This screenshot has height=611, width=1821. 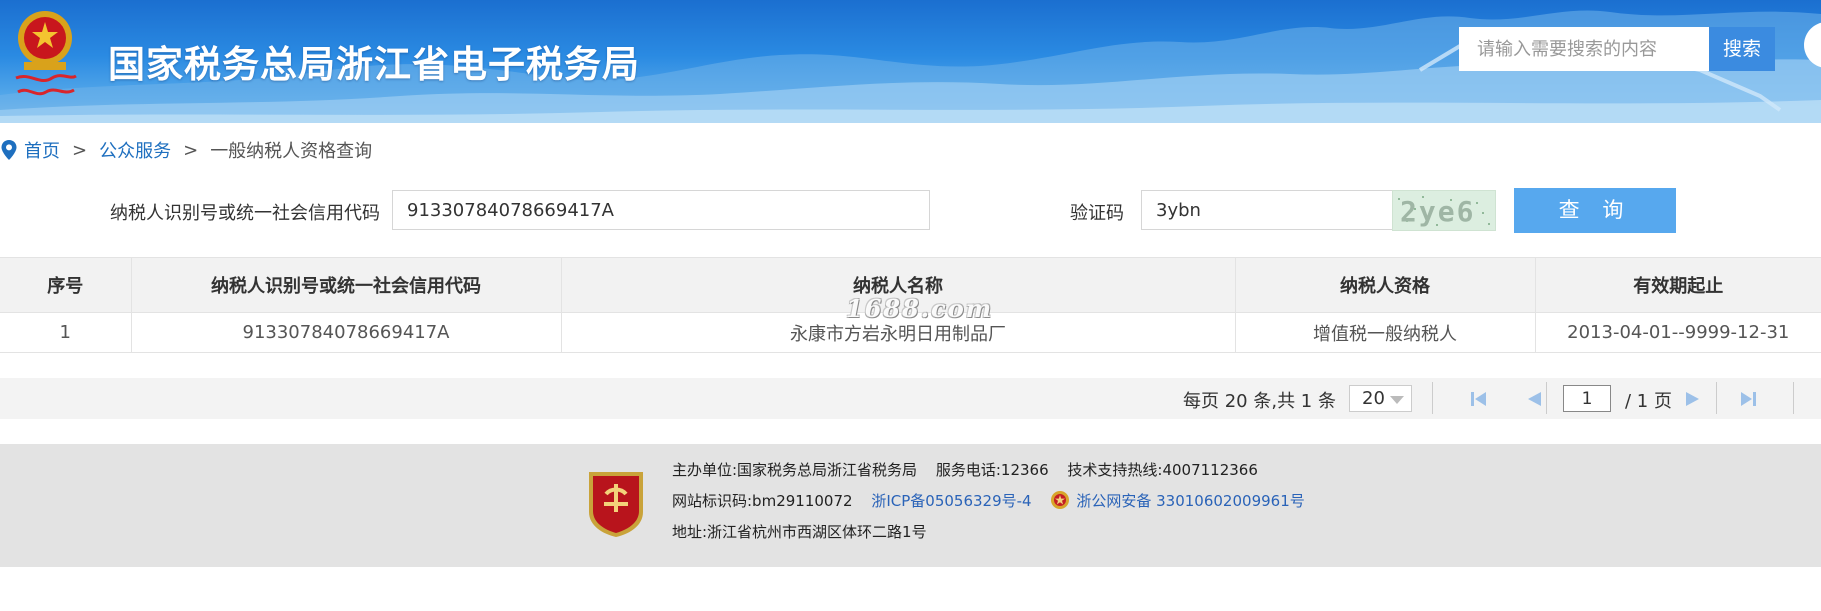 What do you see at coordinates (1648, 401) in the screenshot?
I see `total-pages: / 1 页` at bounding box center [1648, 401].